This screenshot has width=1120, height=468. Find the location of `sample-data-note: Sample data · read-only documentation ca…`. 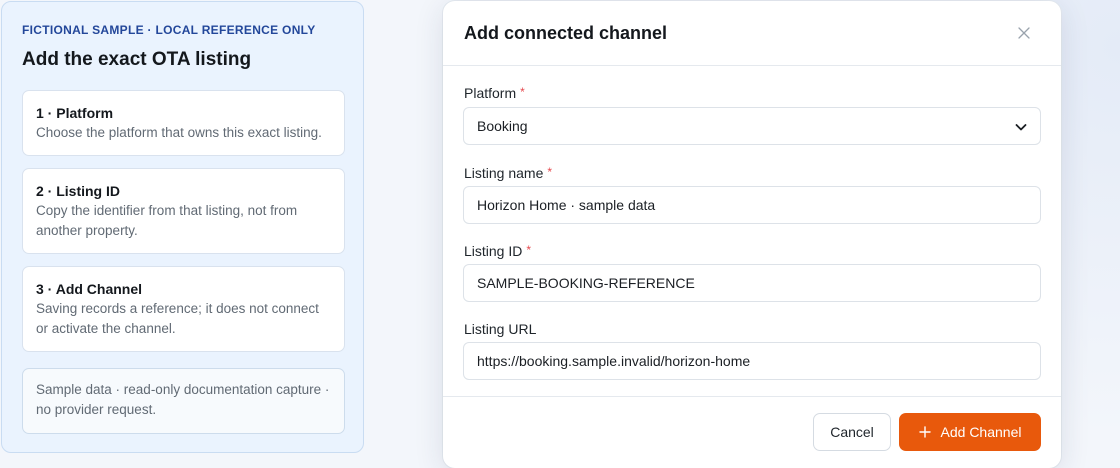

sample-data-note: Sample data · read-only documentation ca… is located at coordinates (183, 401).